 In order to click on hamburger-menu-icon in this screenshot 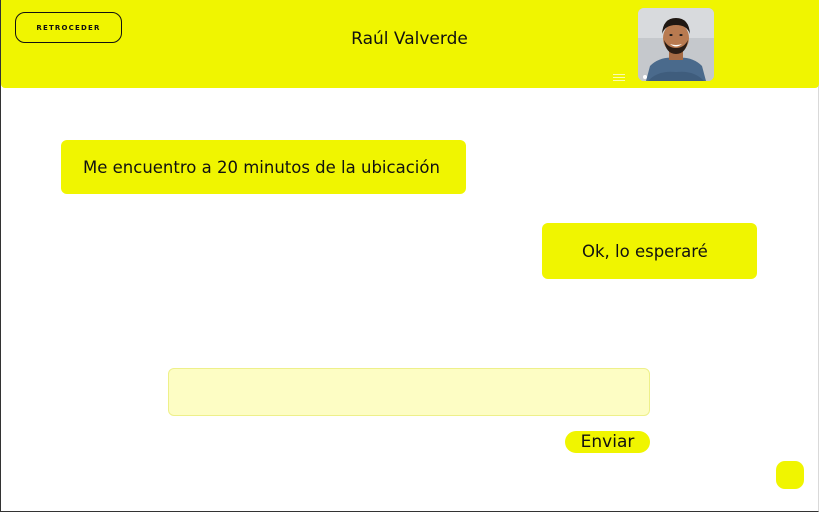, I will do `click(619, 78)`.